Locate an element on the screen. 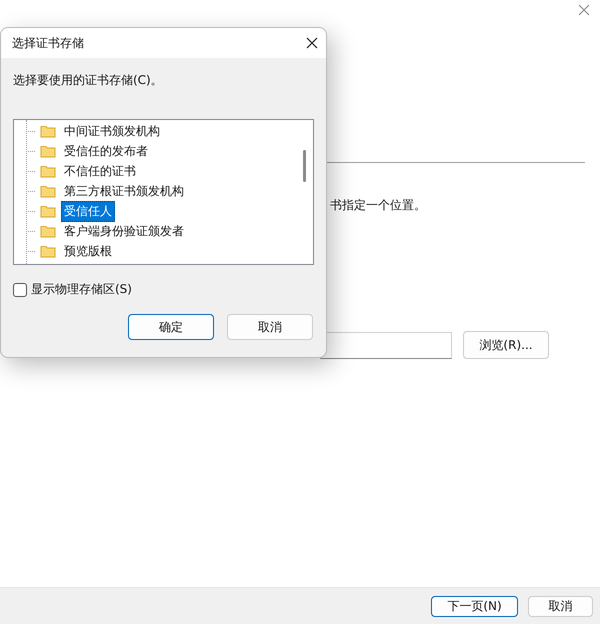 Image resolution: width=600 pixels, height=624 pixels. checkbox-label: 显示物理存储区(S) is located at coordinates (81, 289).